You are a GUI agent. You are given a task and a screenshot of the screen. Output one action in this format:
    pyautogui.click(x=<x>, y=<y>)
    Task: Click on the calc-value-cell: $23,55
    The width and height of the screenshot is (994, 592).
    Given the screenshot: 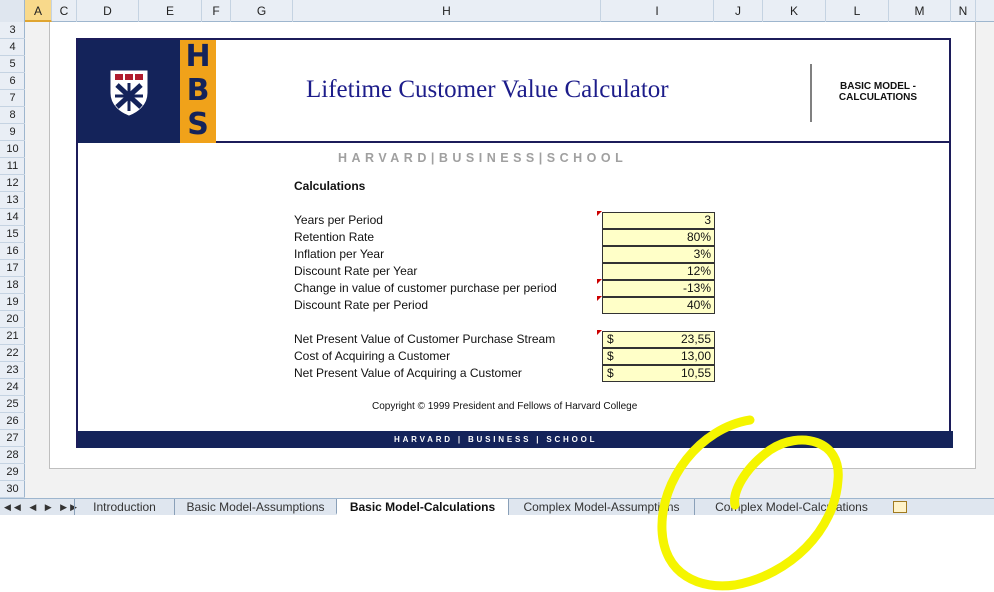 What is the action you would take?
    pyautogui.click(x=658, y=339)
    